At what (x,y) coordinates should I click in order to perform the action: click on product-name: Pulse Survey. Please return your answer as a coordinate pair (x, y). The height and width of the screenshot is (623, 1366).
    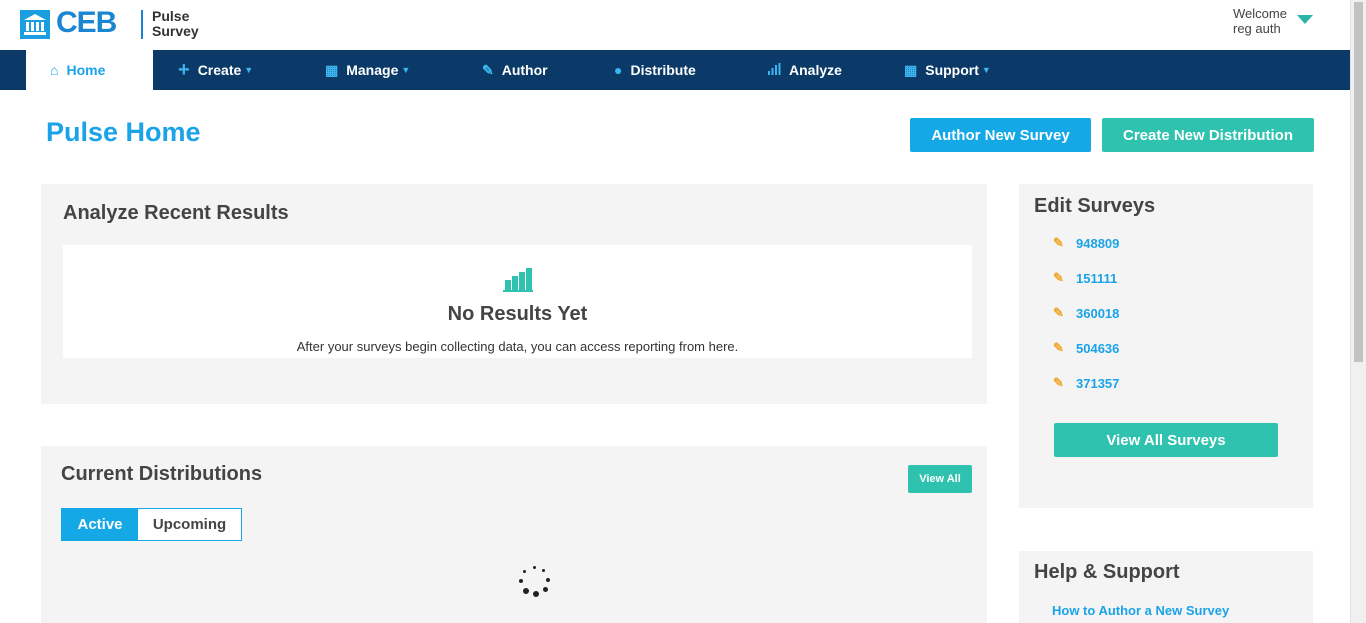
    Looking at the image, I should click on (175, 24).